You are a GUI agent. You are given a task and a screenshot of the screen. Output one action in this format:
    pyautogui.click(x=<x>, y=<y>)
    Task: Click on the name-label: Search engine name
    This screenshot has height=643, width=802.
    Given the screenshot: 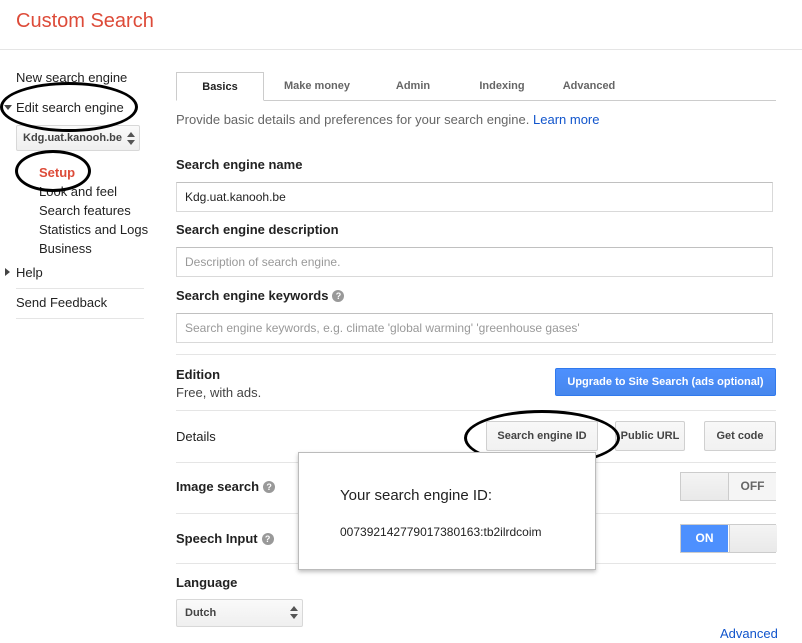 What is the action you would take?
    pyautogui.click(x=239, y=164)
    